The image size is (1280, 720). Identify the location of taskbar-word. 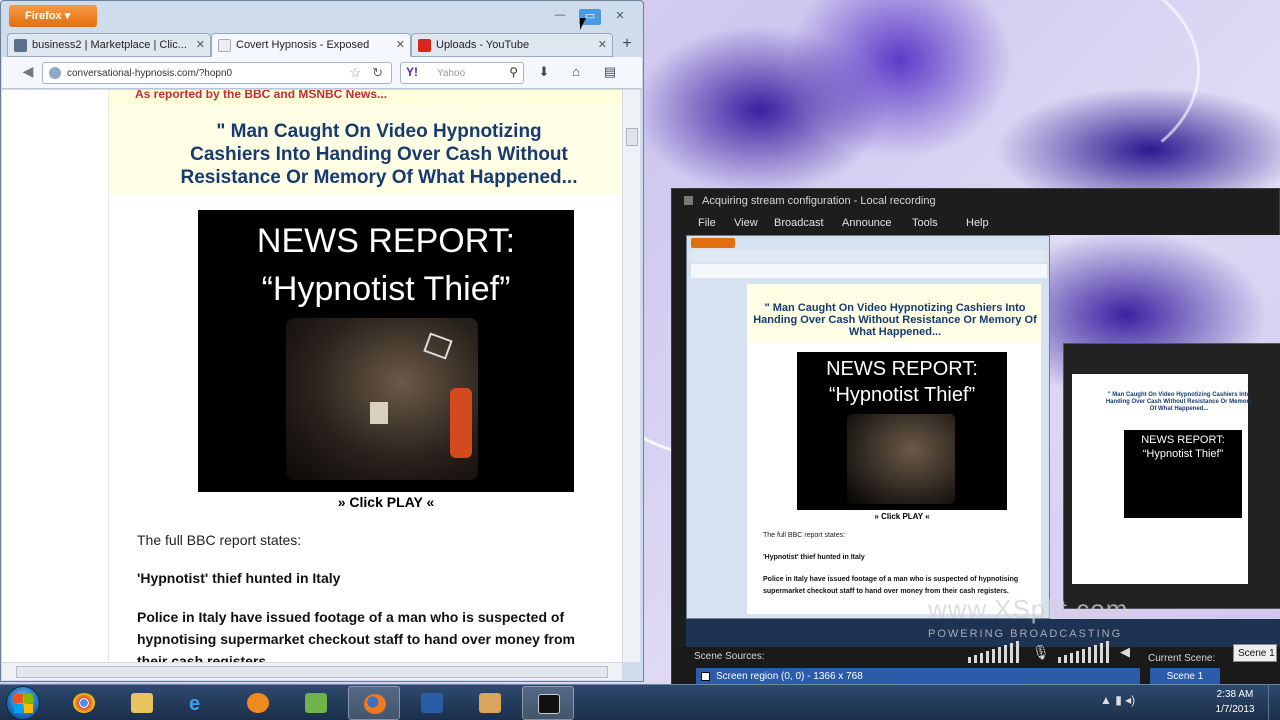
(432, 703).